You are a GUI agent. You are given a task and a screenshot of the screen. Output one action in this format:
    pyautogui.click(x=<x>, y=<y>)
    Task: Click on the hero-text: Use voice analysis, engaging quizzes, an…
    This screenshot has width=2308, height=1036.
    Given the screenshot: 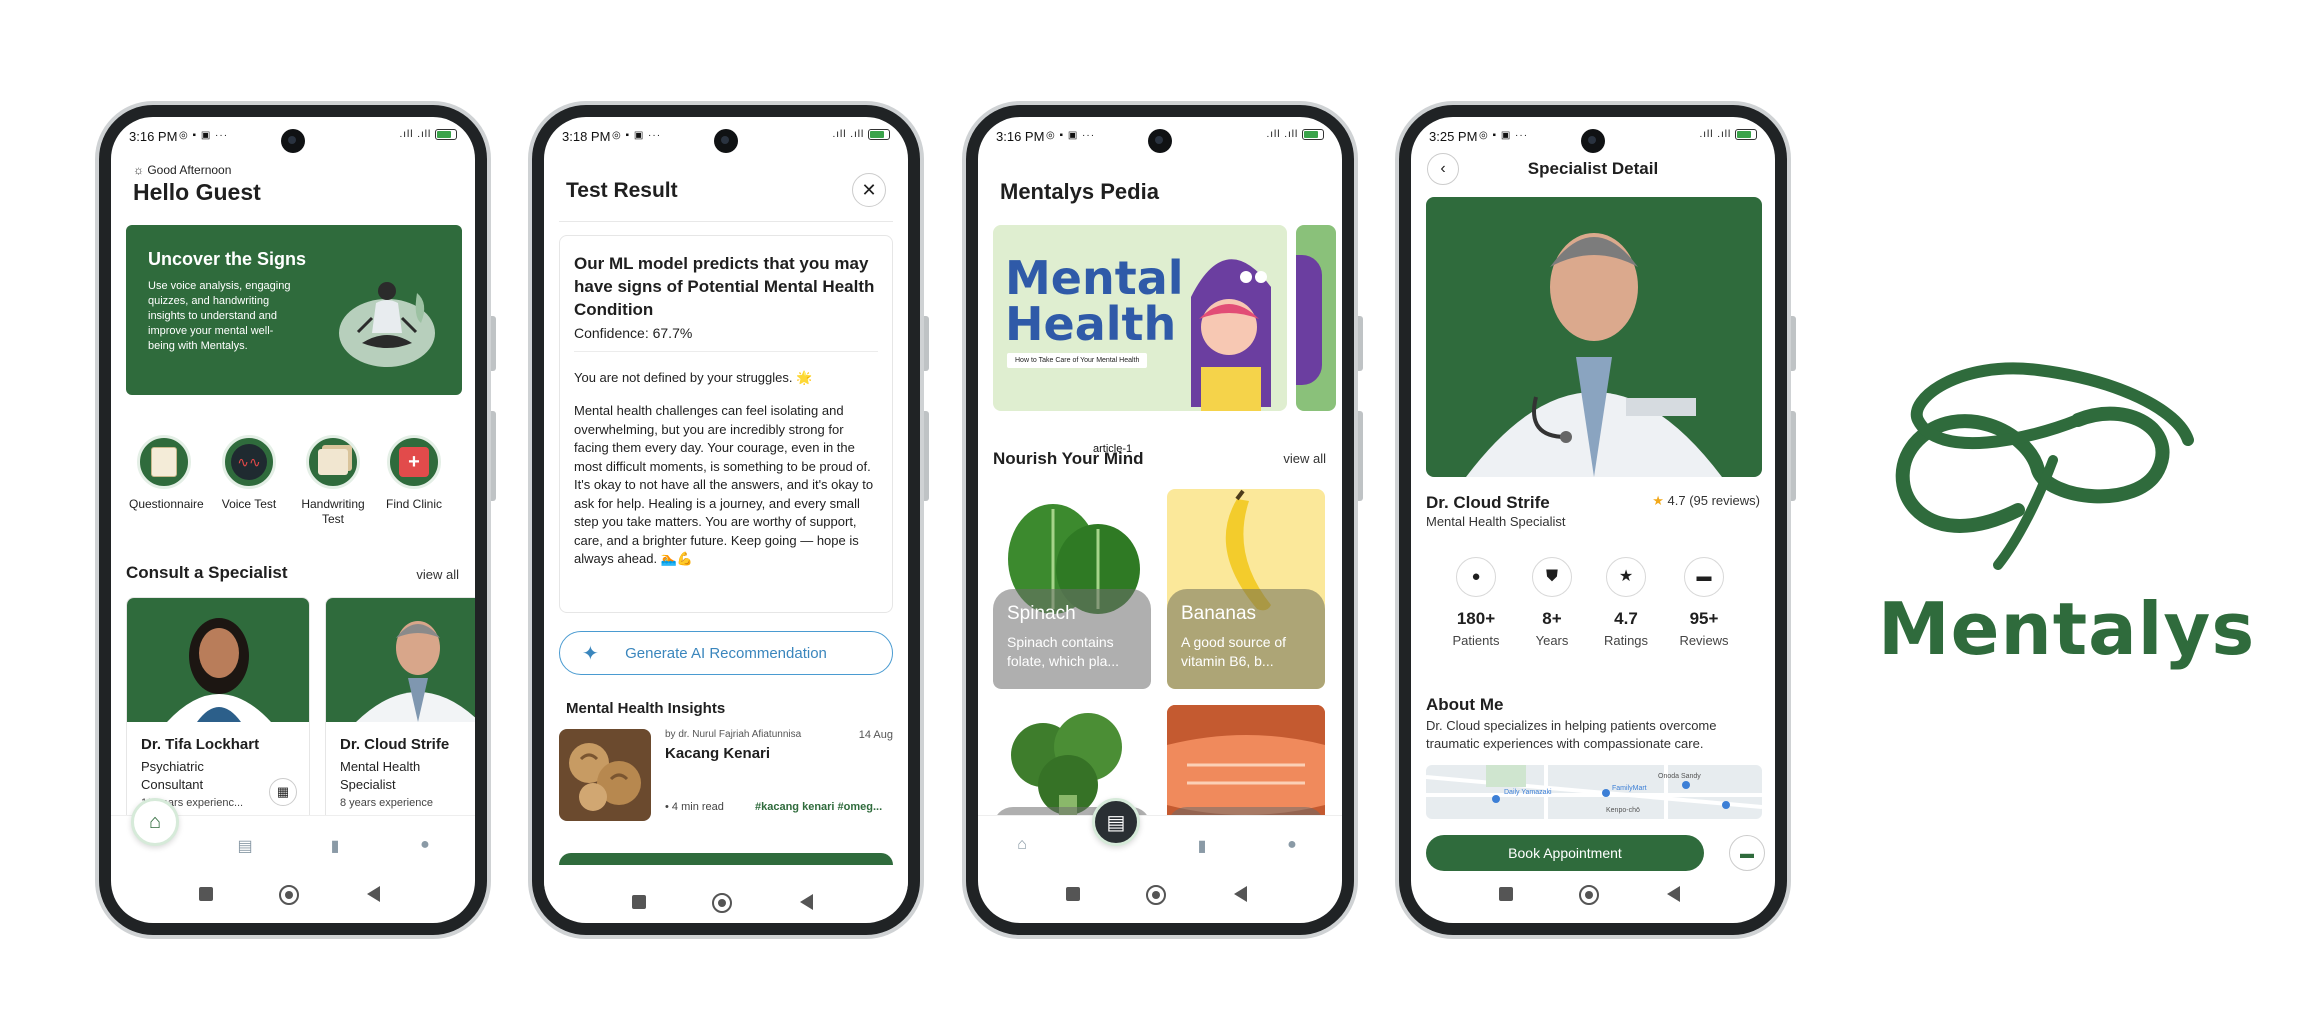 What is the action you would take?
    pyautogui.click(x=219, y=316)
    